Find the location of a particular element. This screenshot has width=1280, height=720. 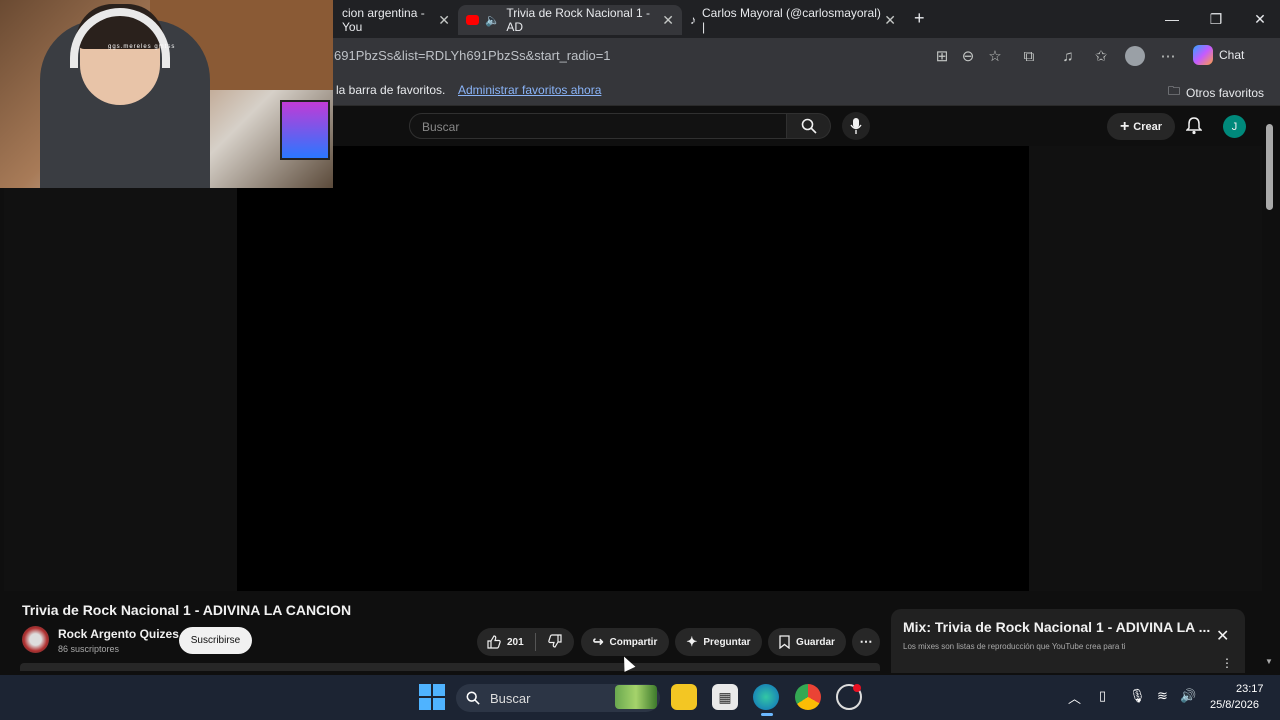

speaker-icon: 🔈 is located at coordinates (492, 20).